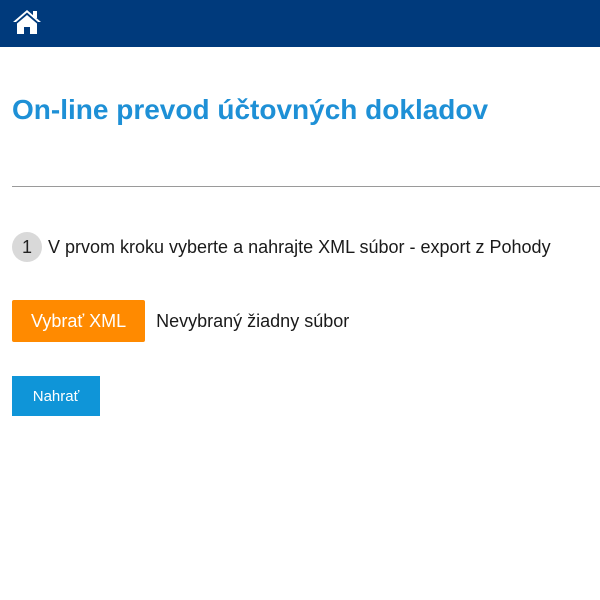 The image size is (600, 600). Describe the element at coordinates (253, 320) in the screenshot. I see `file-status-text: Nevybraný žiadny súbor` at that location.